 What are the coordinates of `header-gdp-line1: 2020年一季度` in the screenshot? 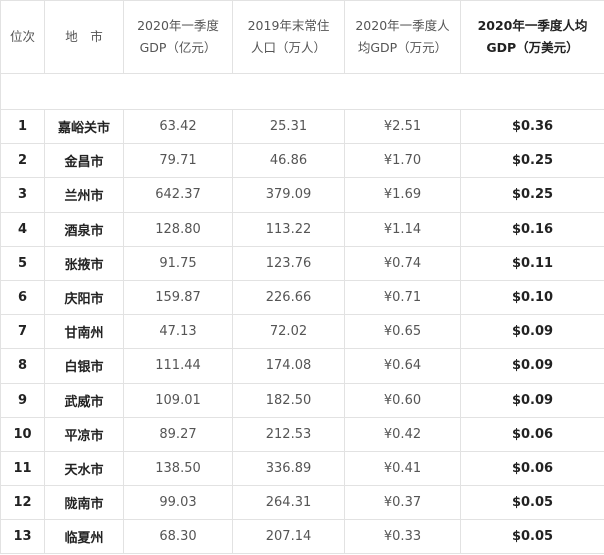 It's located at (178, 25).